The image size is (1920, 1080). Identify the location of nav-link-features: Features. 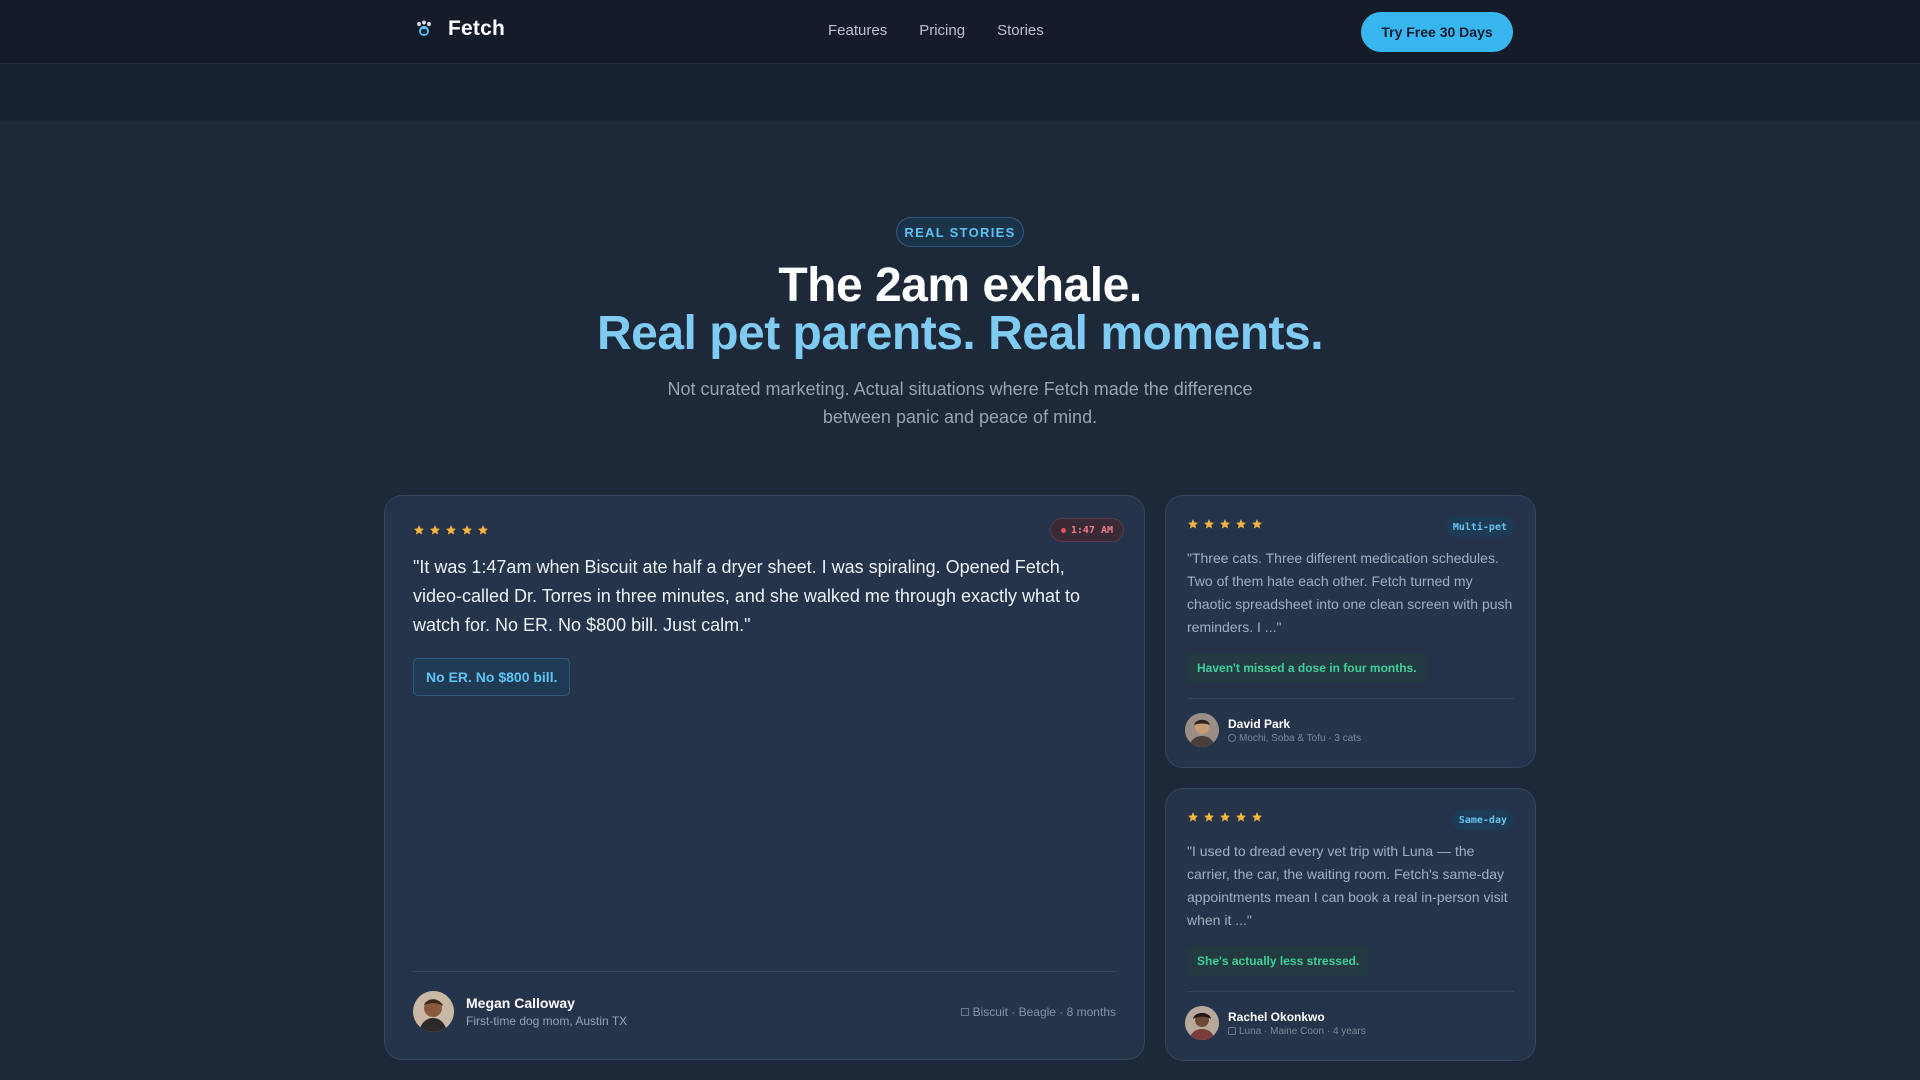
(857, 30).